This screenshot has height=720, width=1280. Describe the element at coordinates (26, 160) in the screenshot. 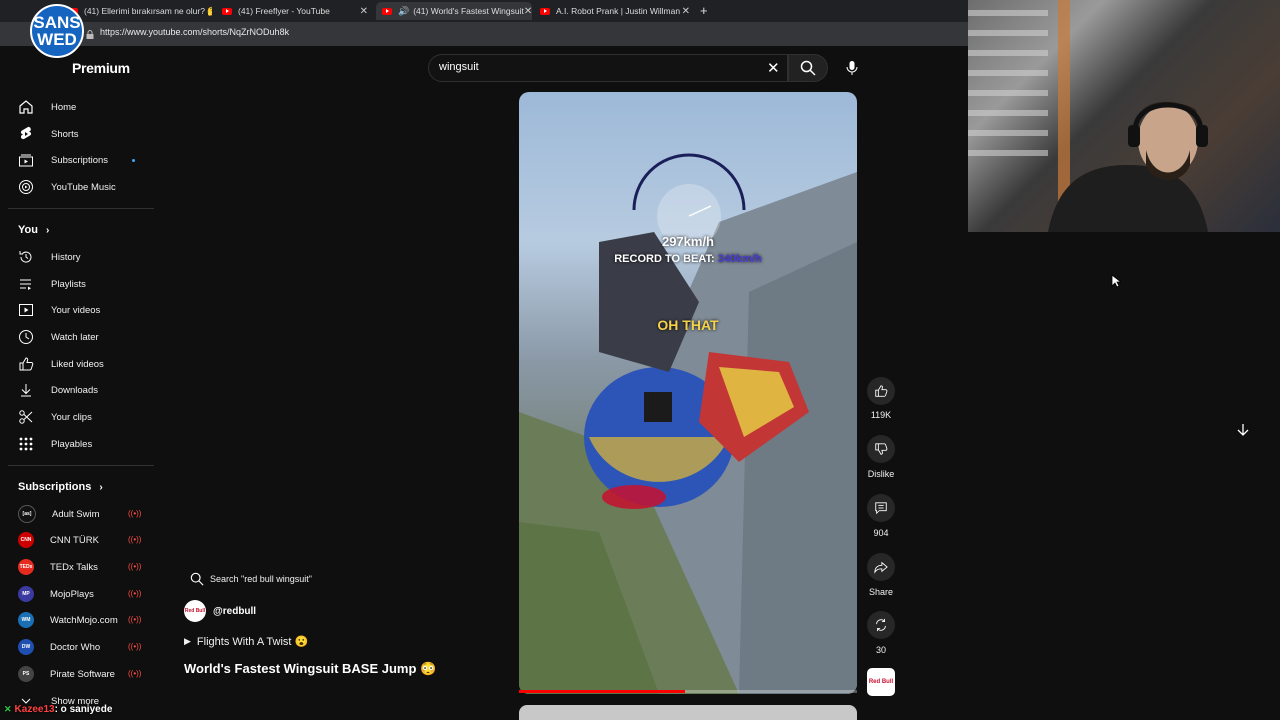

I see `subscriptions-icon` at that location.